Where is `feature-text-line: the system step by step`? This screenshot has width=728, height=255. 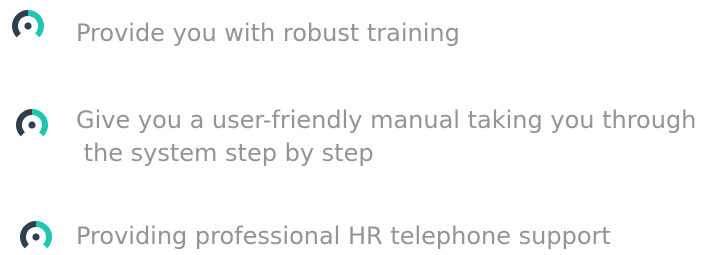
feature-text-line: the system step by step is located at coordinates (225, 153).